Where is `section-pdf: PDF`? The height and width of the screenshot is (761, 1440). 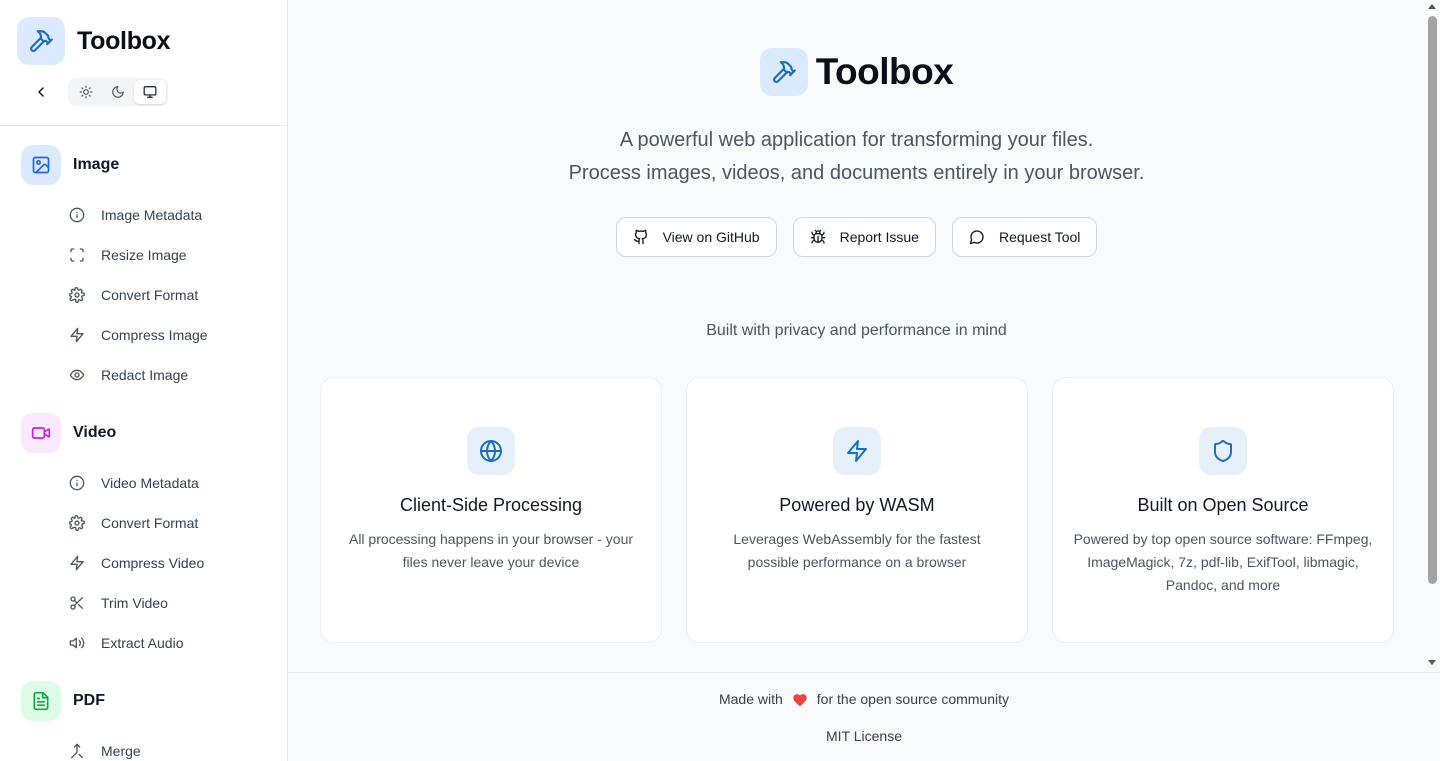 section-pdf: PDF is located at coordinates (143, 701).